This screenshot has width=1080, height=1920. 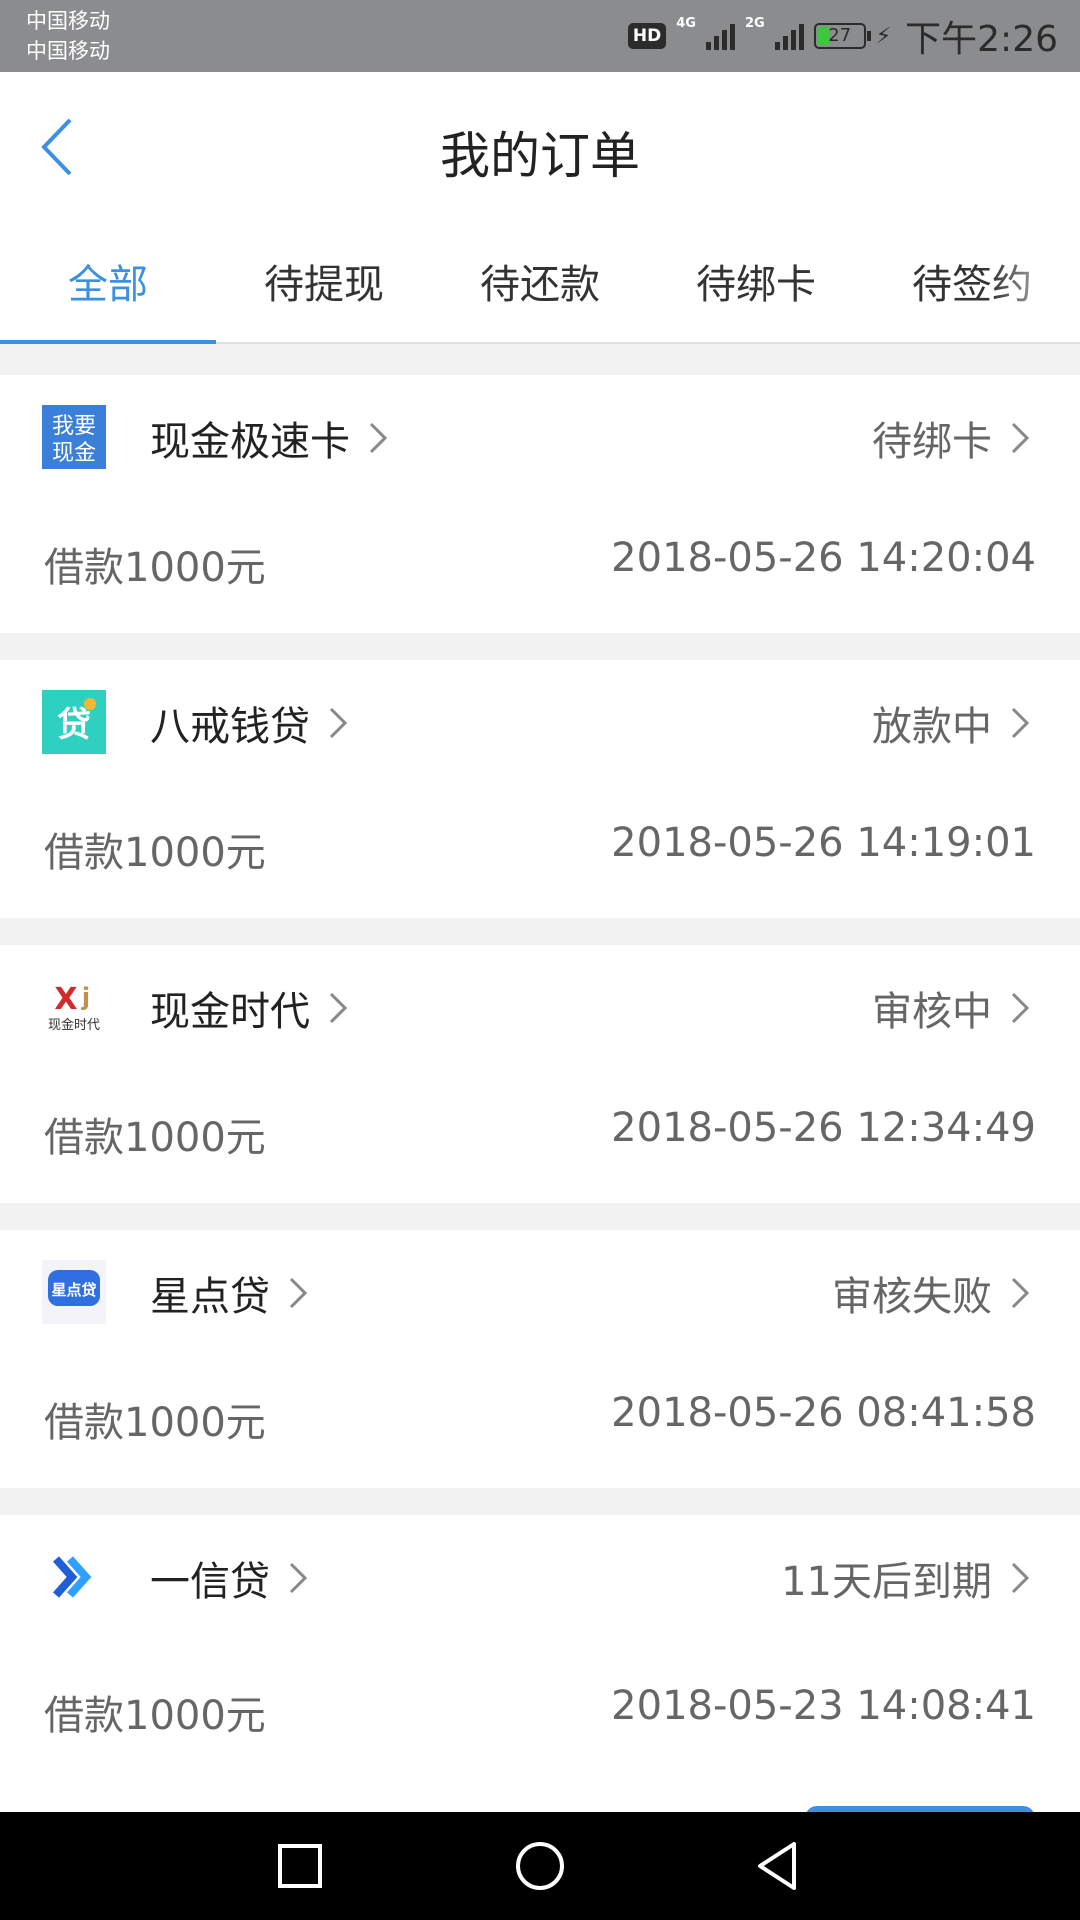 I want to click on battery-icon: 27, so click(x=842, y=36).